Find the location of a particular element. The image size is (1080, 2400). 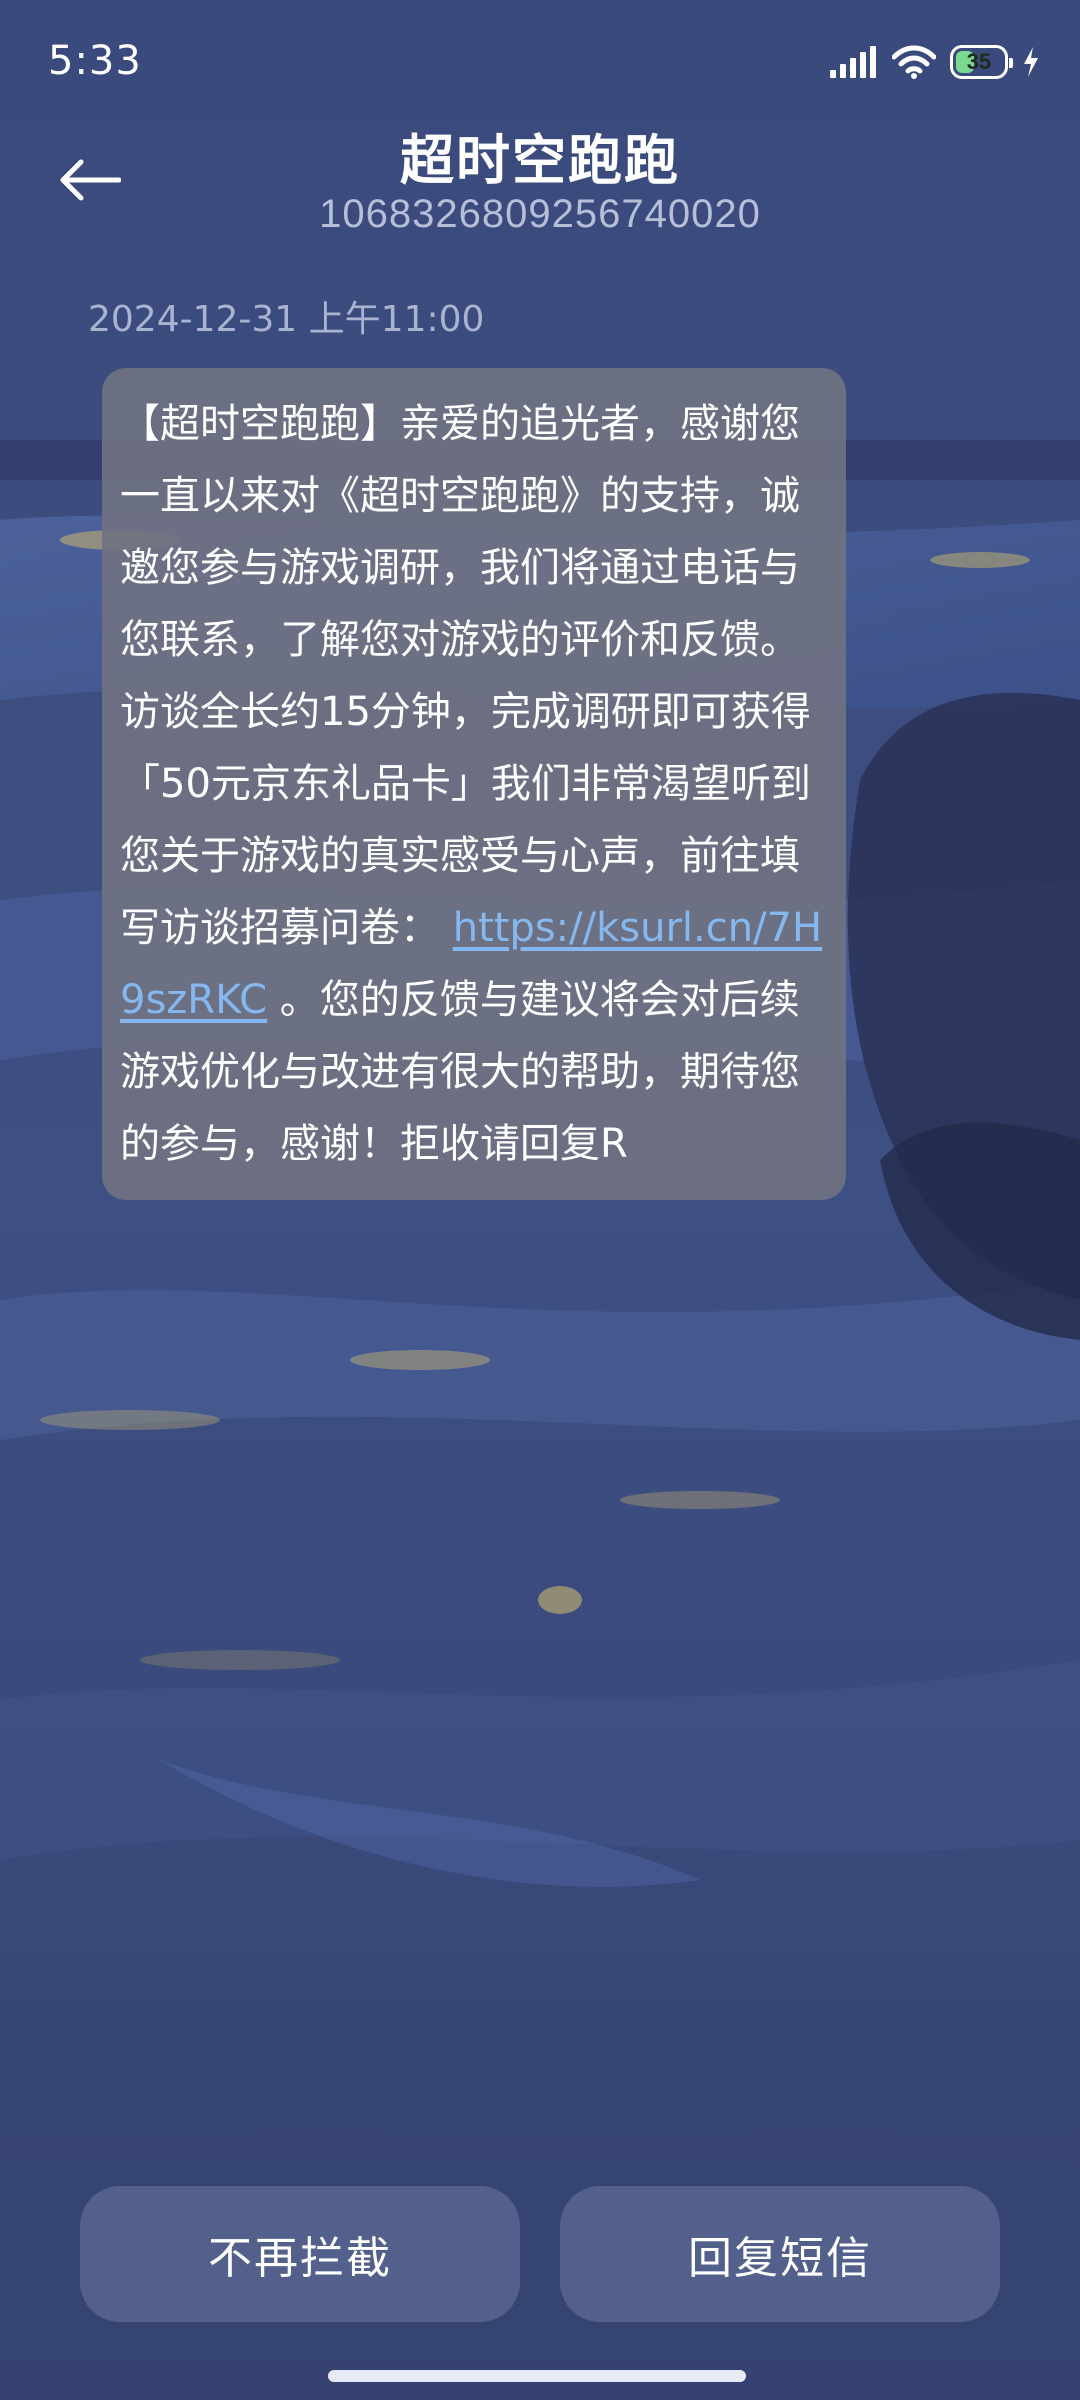

contact-name: 超时空跑跑 is located at coordinates (540, 160).